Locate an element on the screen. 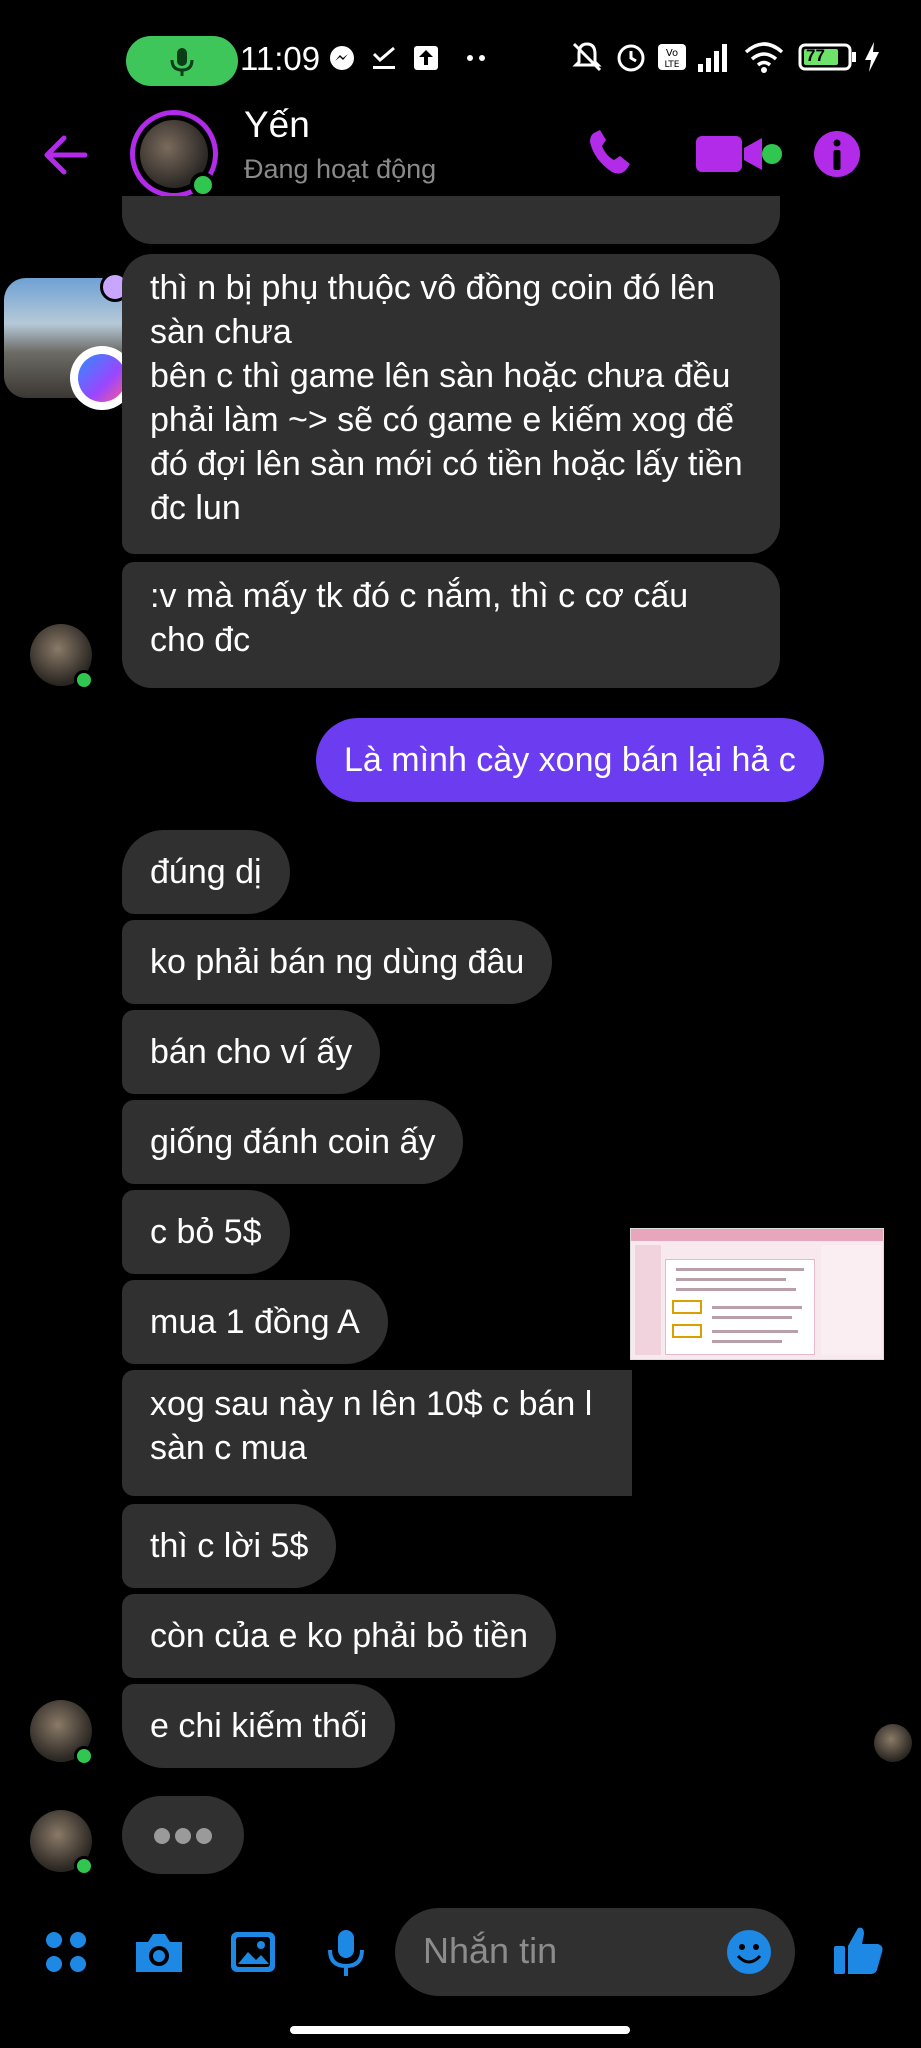 The image size is (921, 2048). message-bubble-partial is located at coordinates (451, 220).